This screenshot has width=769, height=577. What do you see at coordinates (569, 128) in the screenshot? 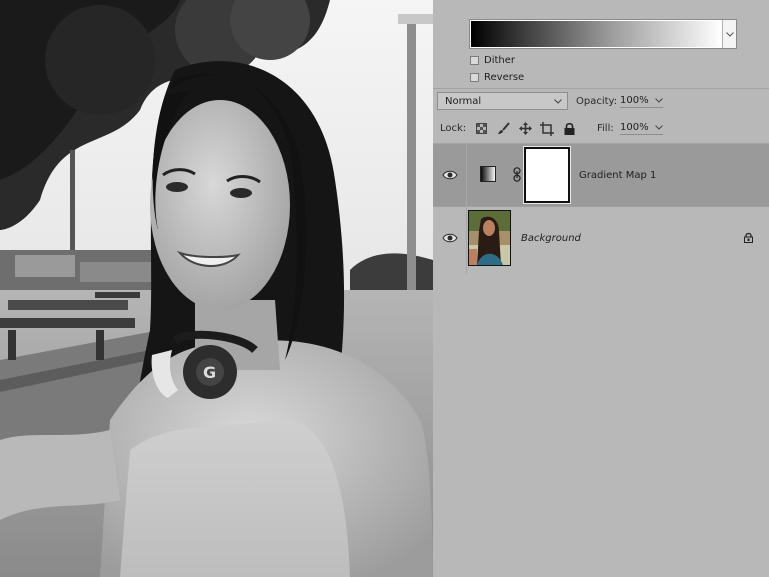
I see `lock-all-icon` at bounding box center [569, 128].